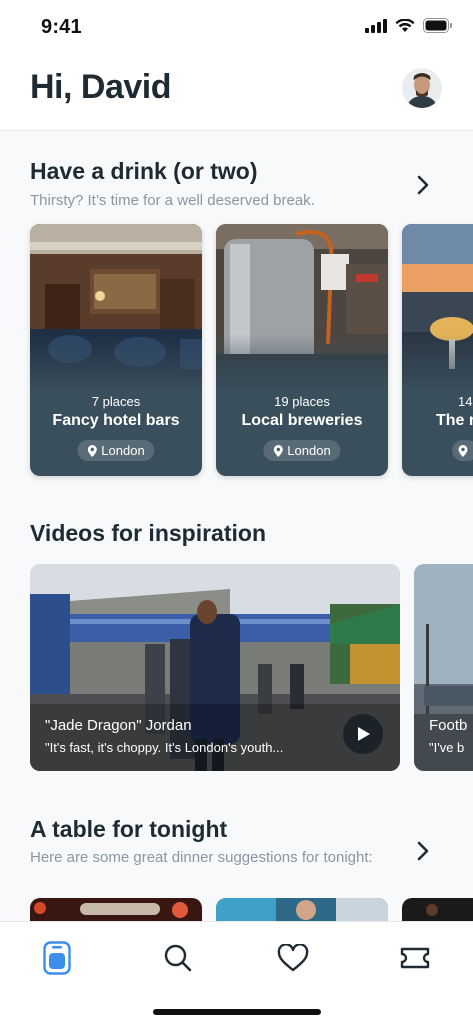  What do you see at coordinates (423, 185) in the screenshot?
I see `drinks-more-chevron-icon` at bounding box center [423, 185].